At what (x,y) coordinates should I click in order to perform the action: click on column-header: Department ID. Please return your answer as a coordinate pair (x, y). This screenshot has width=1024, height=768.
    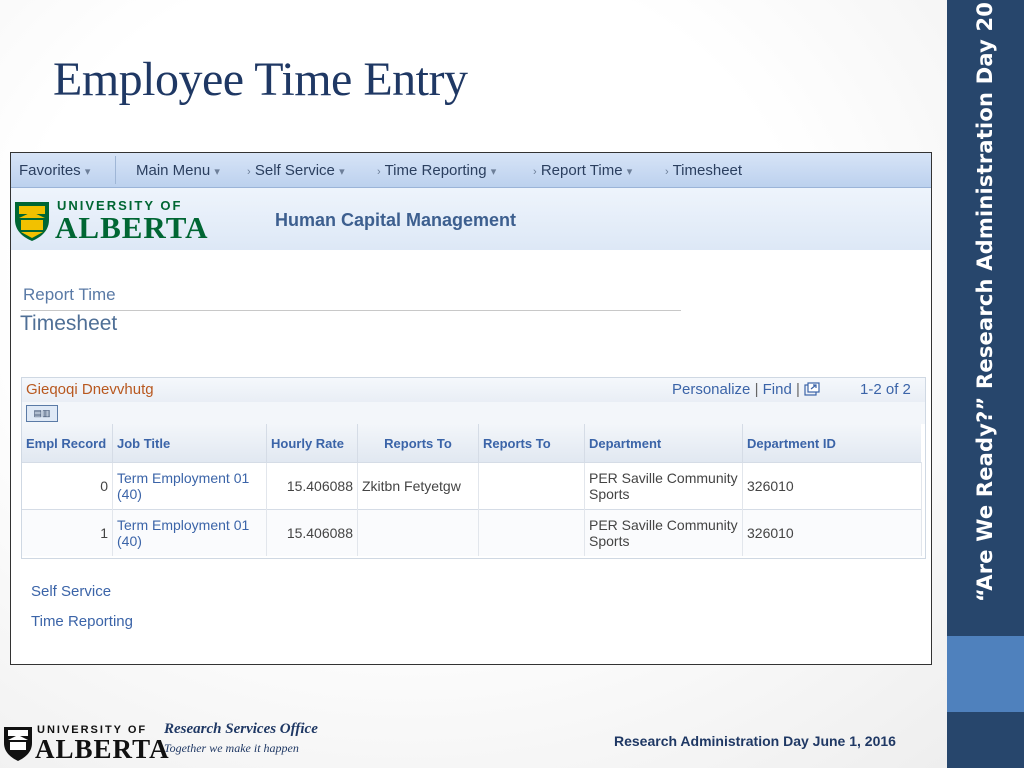
    Looking at the image, I should click on (831, 443).